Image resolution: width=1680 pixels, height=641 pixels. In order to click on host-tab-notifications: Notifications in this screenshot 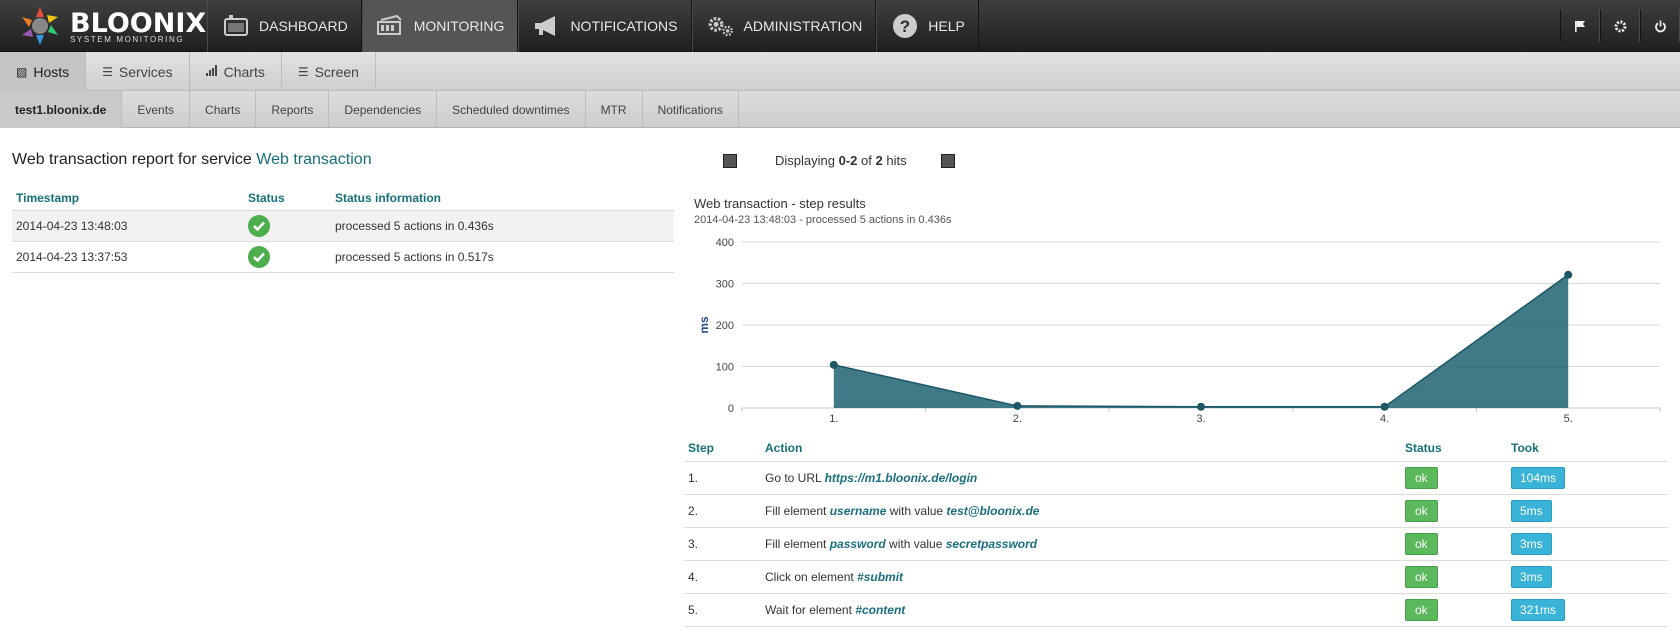, I will do `click(691, 109)`.